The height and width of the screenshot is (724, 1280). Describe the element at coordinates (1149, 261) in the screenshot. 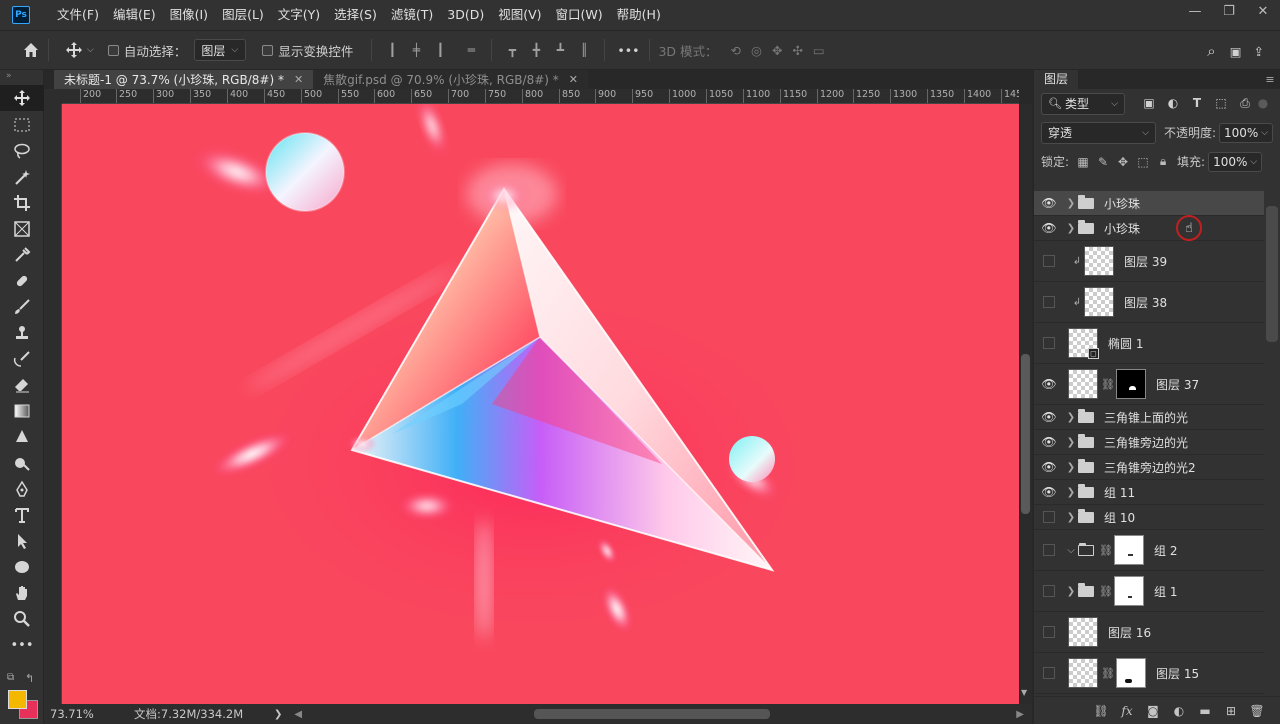

I see `layer-row: ↲ 图层 39` at that location.